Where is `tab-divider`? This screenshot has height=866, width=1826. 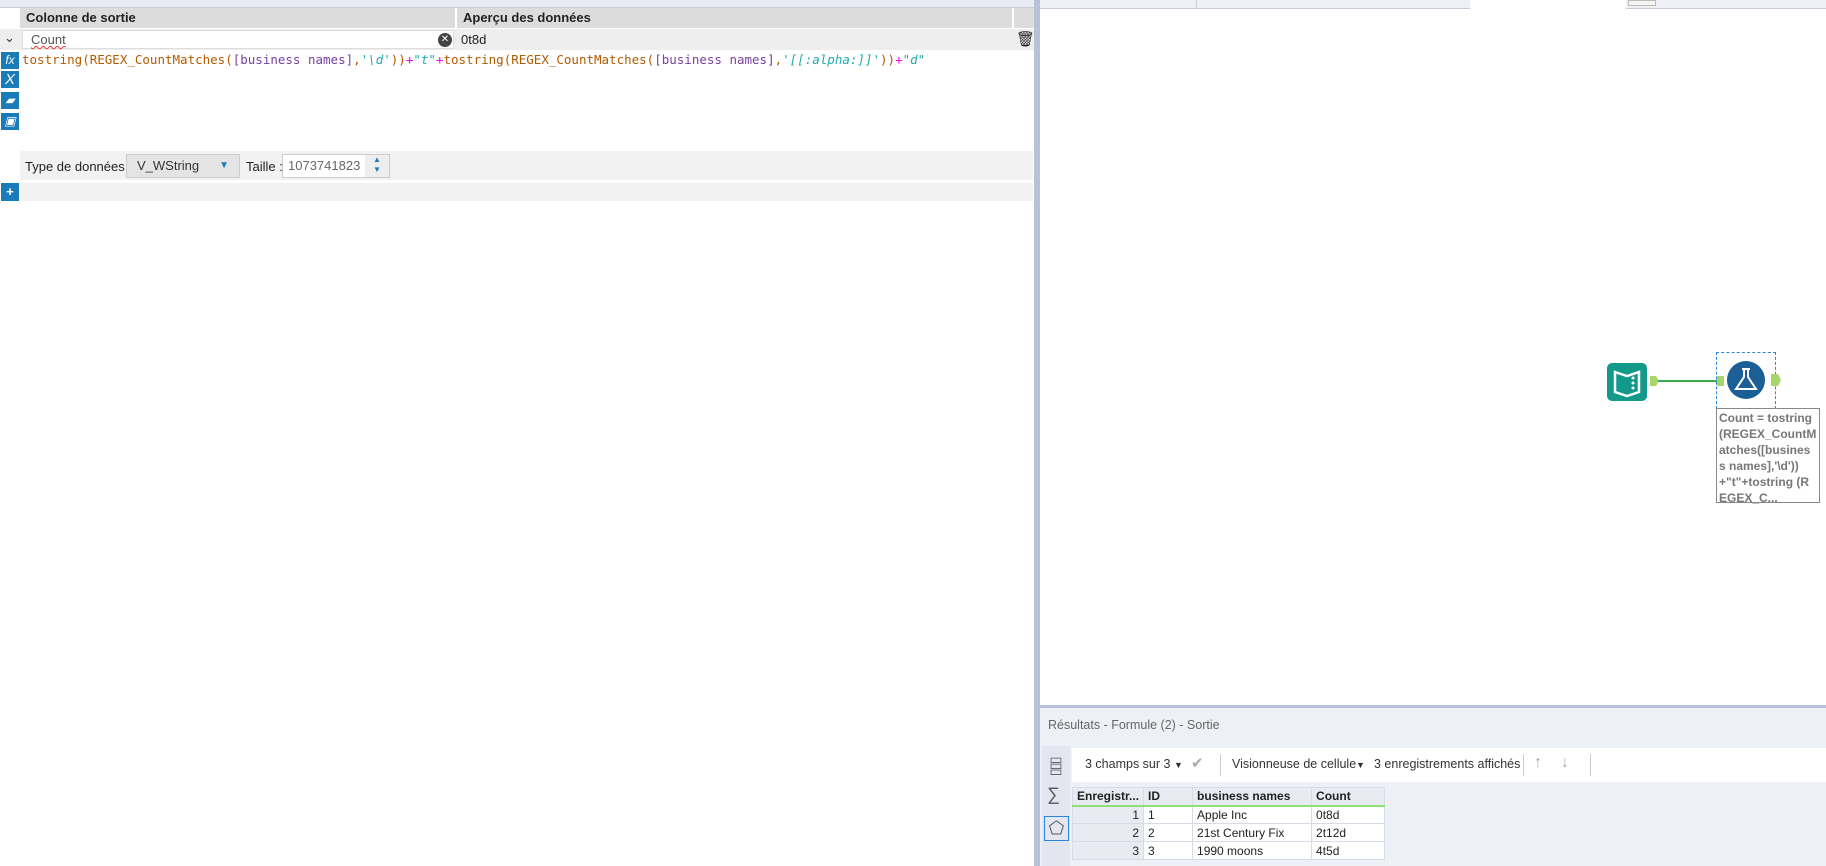 tab-divider is located at coordinates (1196, 4).